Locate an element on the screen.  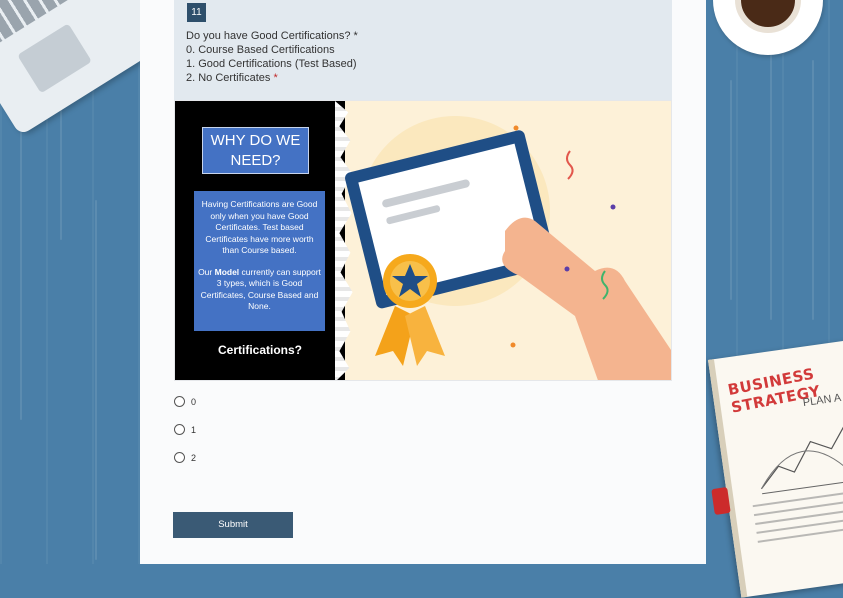
question-title: Do you have Good Certifications? is located at coordinates (268, 36).